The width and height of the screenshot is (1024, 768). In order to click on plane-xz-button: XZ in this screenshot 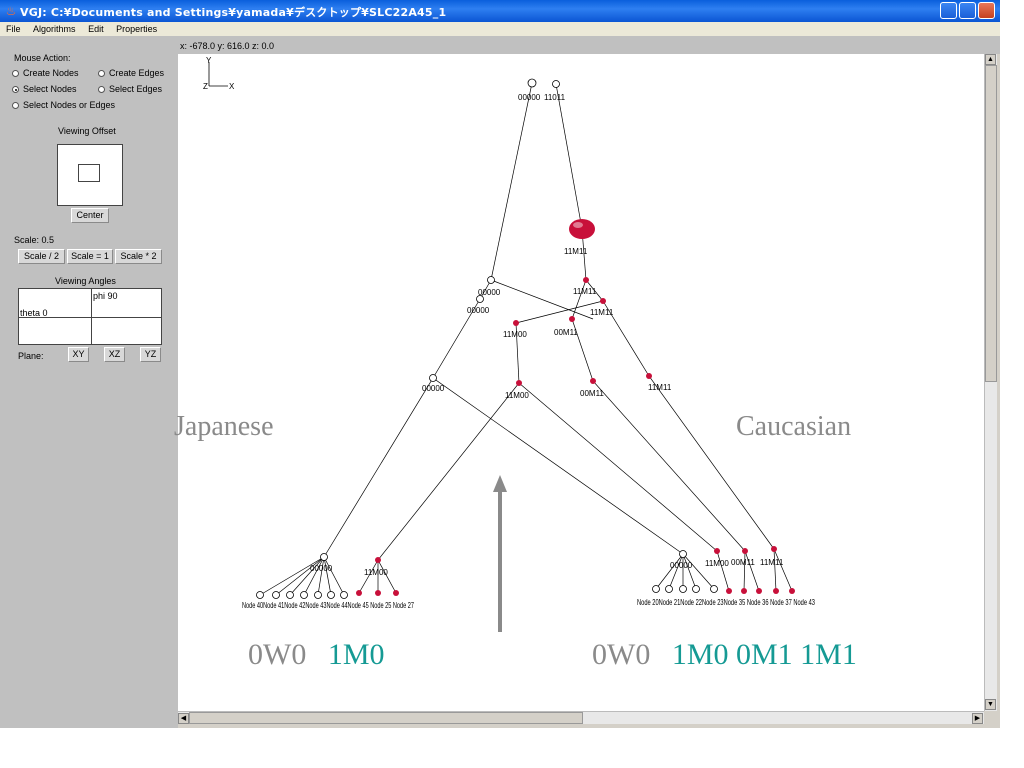, I will do `click(114, 354)`.